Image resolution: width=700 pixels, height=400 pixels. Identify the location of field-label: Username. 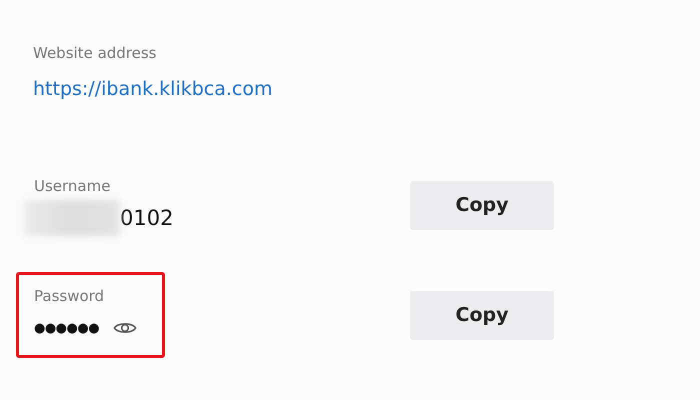
(73, 186).